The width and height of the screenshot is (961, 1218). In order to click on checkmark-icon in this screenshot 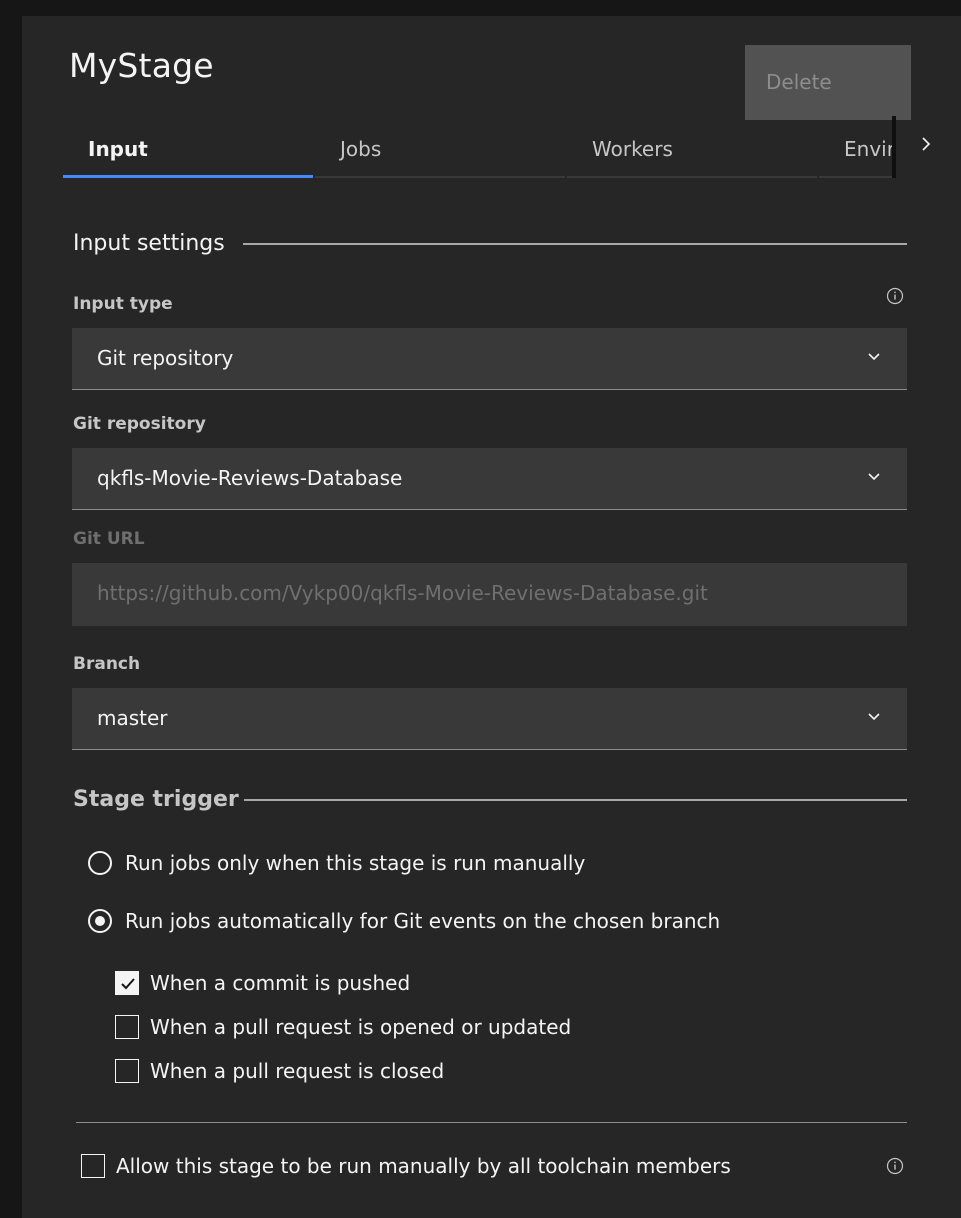, I will do `click(128, 984)`.